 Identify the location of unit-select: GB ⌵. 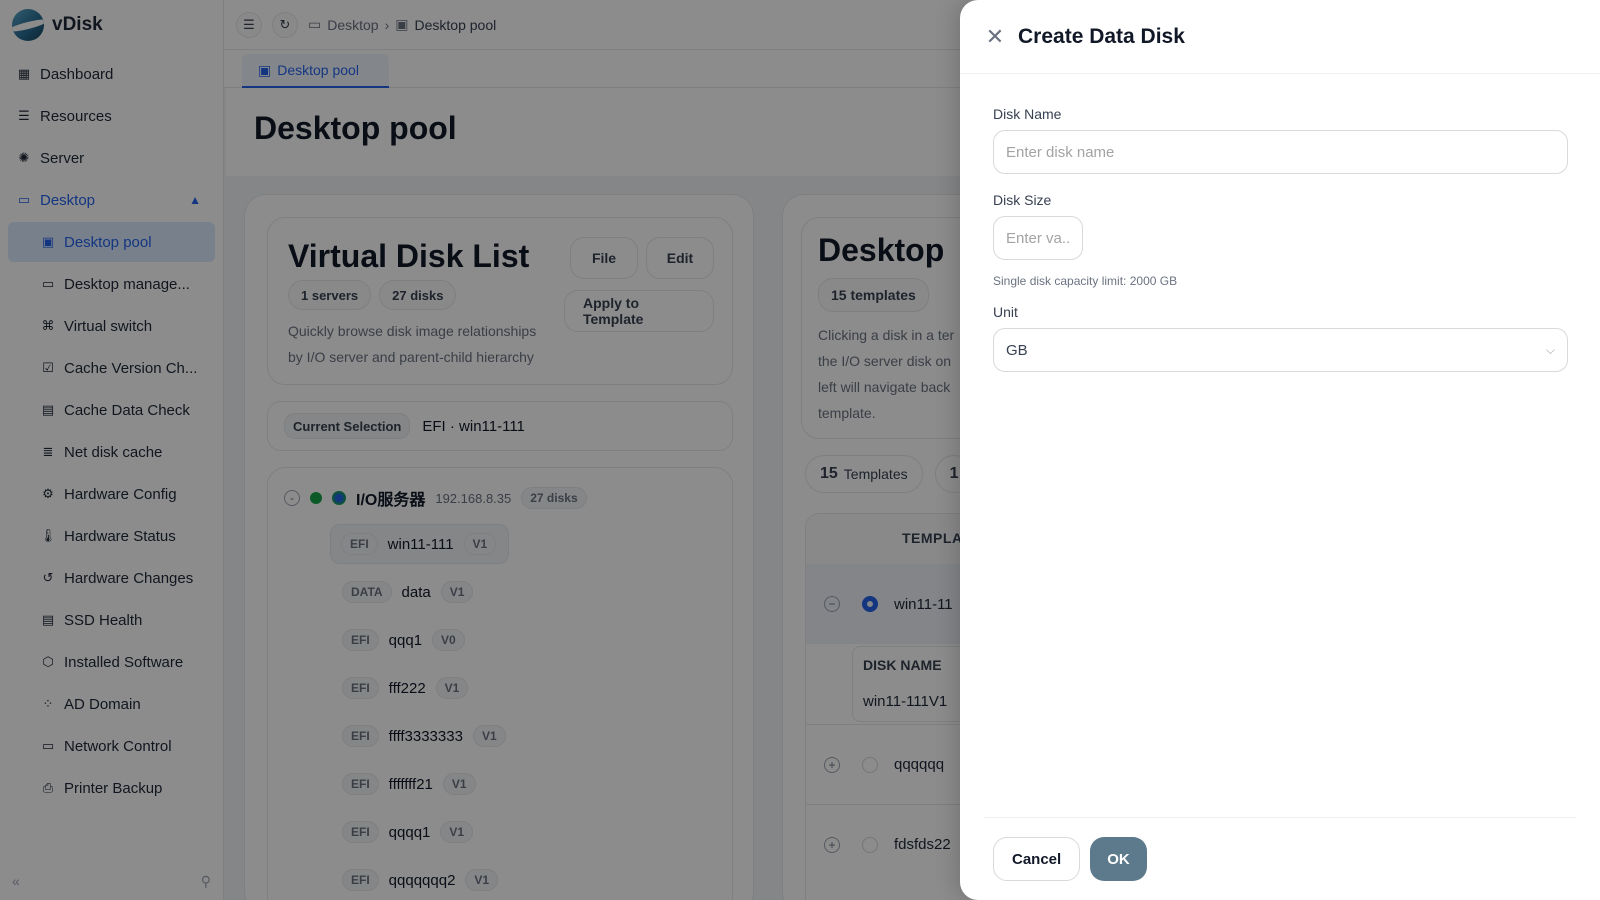
(1280, 350).